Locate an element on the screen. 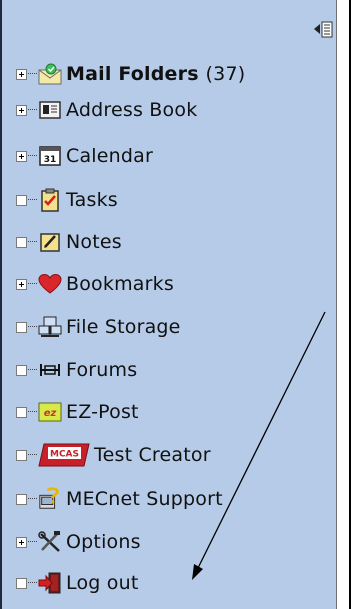 The image size is (351, 609). address-book-icon is located at coordinates (50, 110).